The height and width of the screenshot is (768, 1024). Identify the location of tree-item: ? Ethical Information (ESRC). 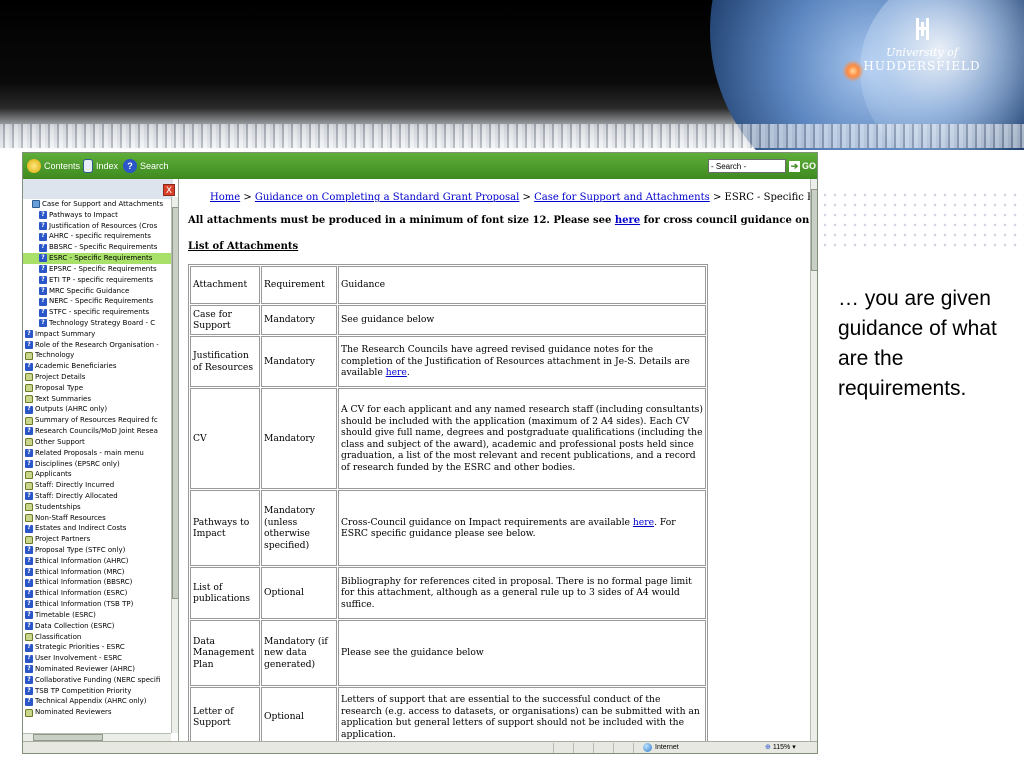
(98, 593).